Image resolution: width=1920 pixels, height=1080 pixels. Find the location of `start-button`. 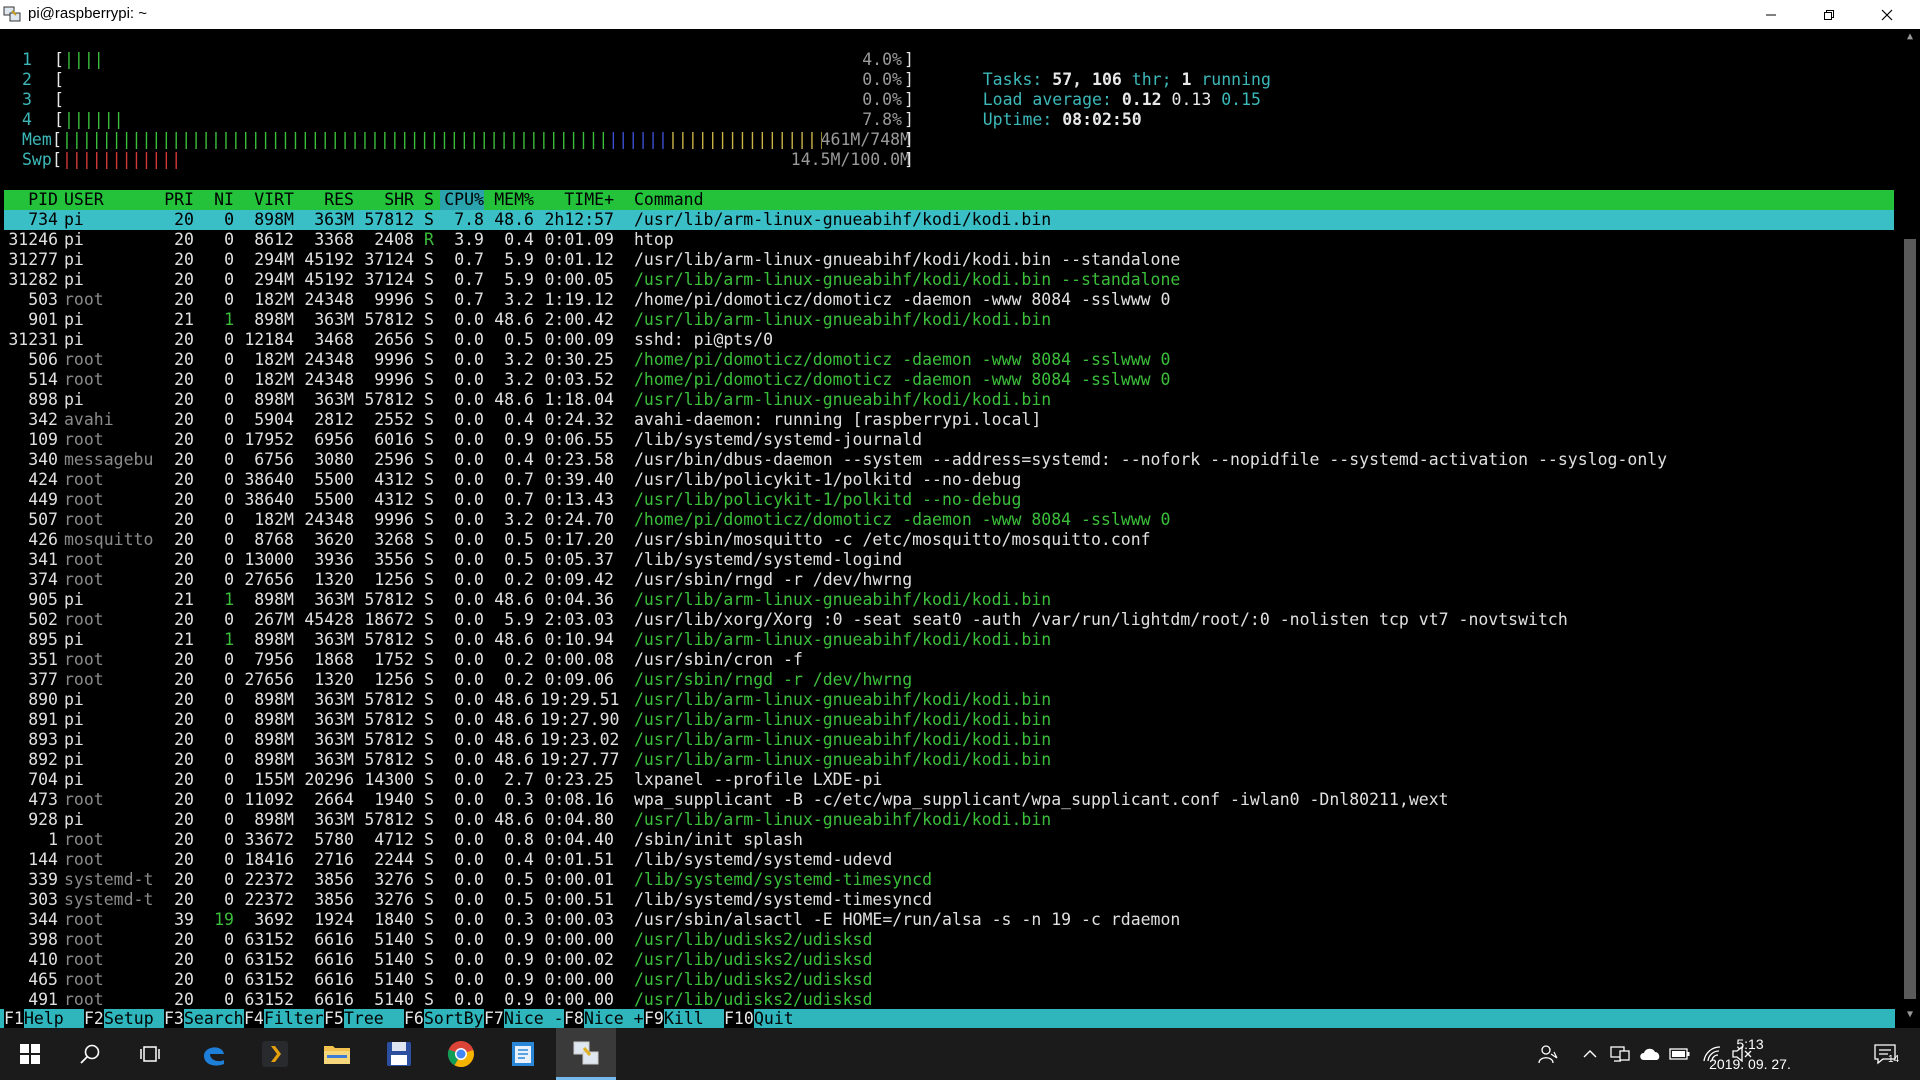

start-button is located at coordinates (30, 1054).